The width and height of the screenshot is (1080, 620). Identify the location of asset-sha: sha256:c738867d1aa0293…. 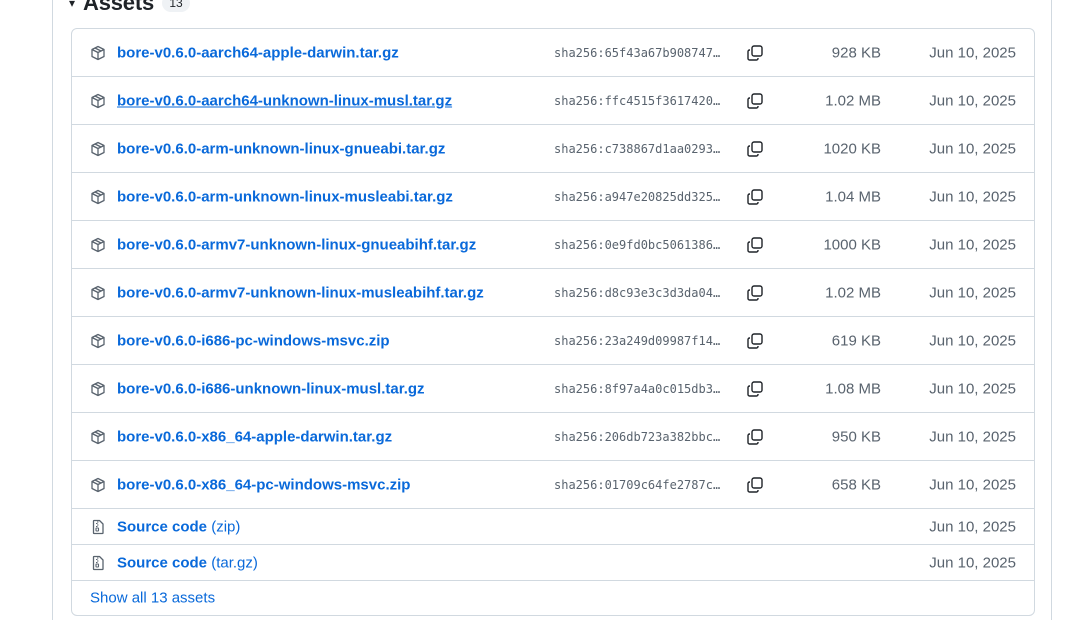
(637, 148).